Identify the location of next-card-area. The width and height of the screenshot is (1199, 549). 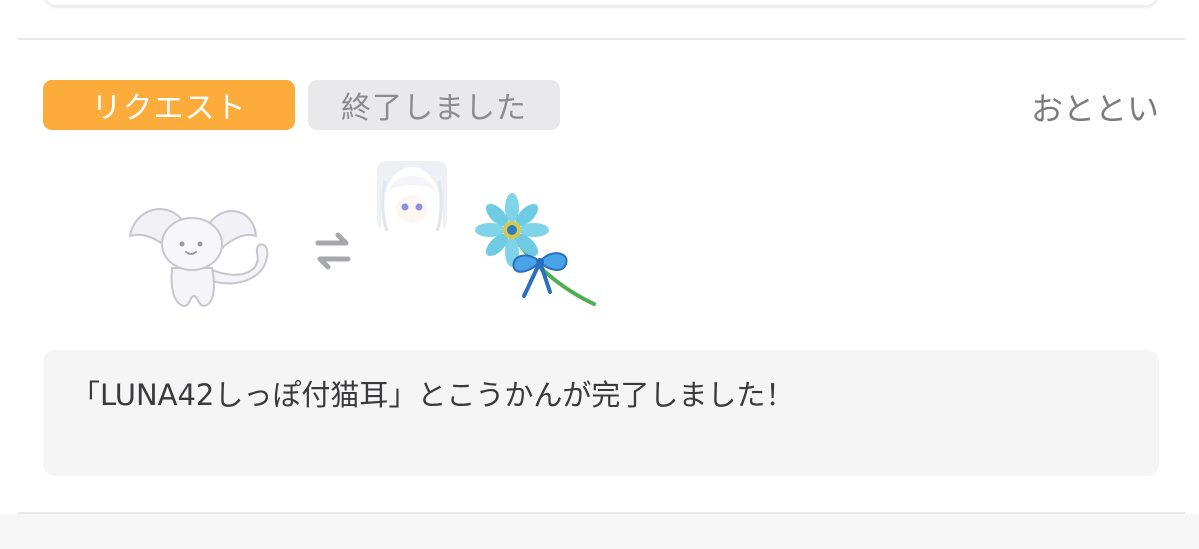
(599, 531).